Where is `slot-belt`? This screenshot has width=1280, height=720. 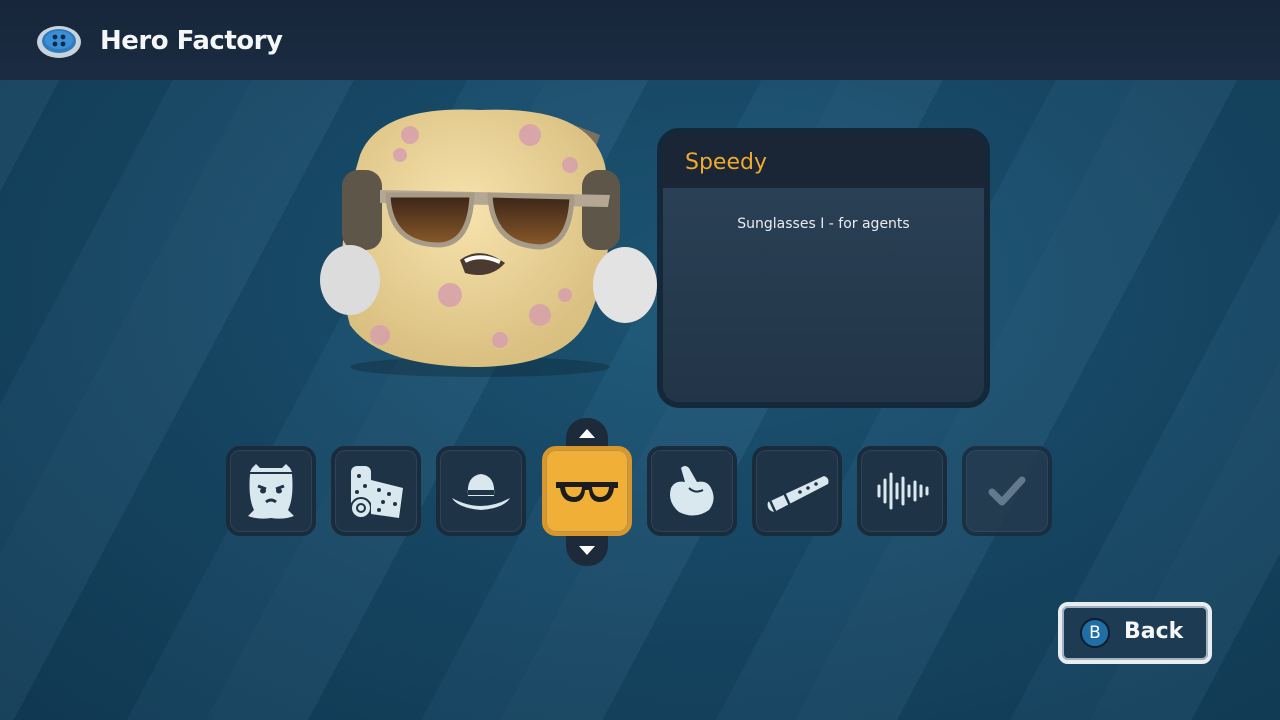
slot-belt is located at coordinates (797, 491).